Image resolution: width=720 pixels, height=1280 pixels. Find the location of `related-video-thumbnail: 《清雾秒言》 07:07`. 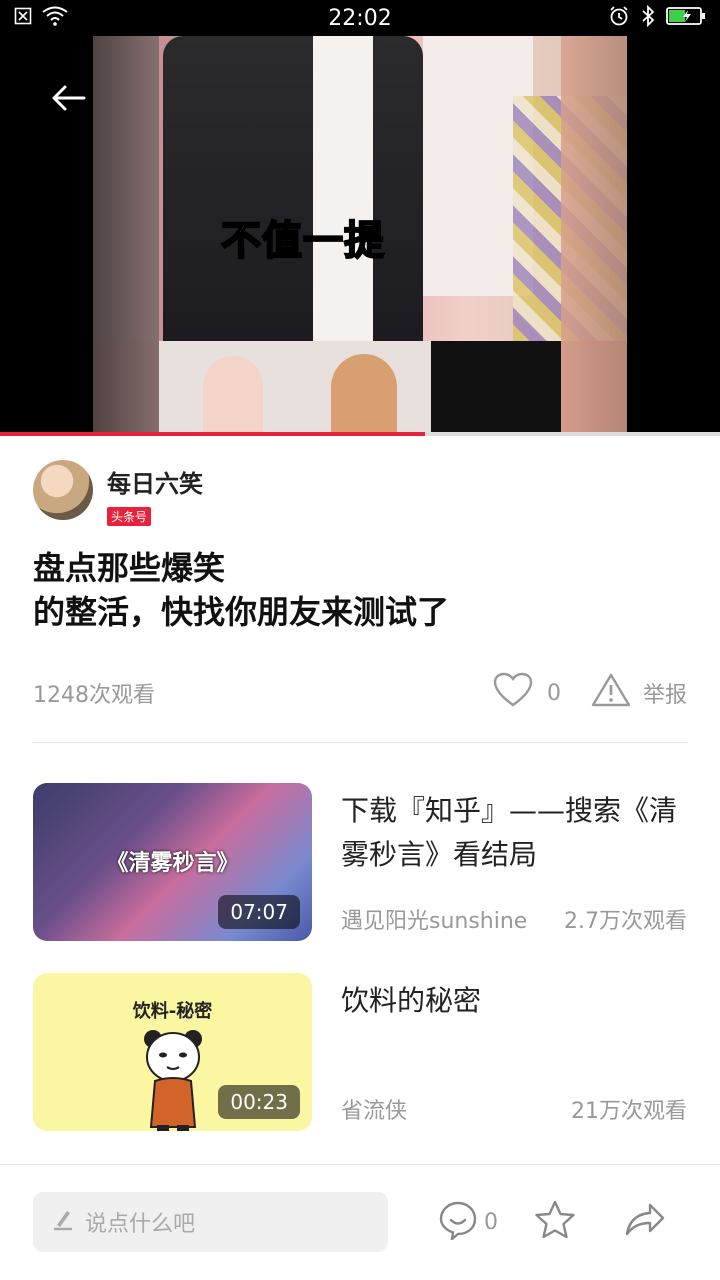

related-video-thumbnail: 《清雾秒言》 07:07 is located at coordinates (172, 862).